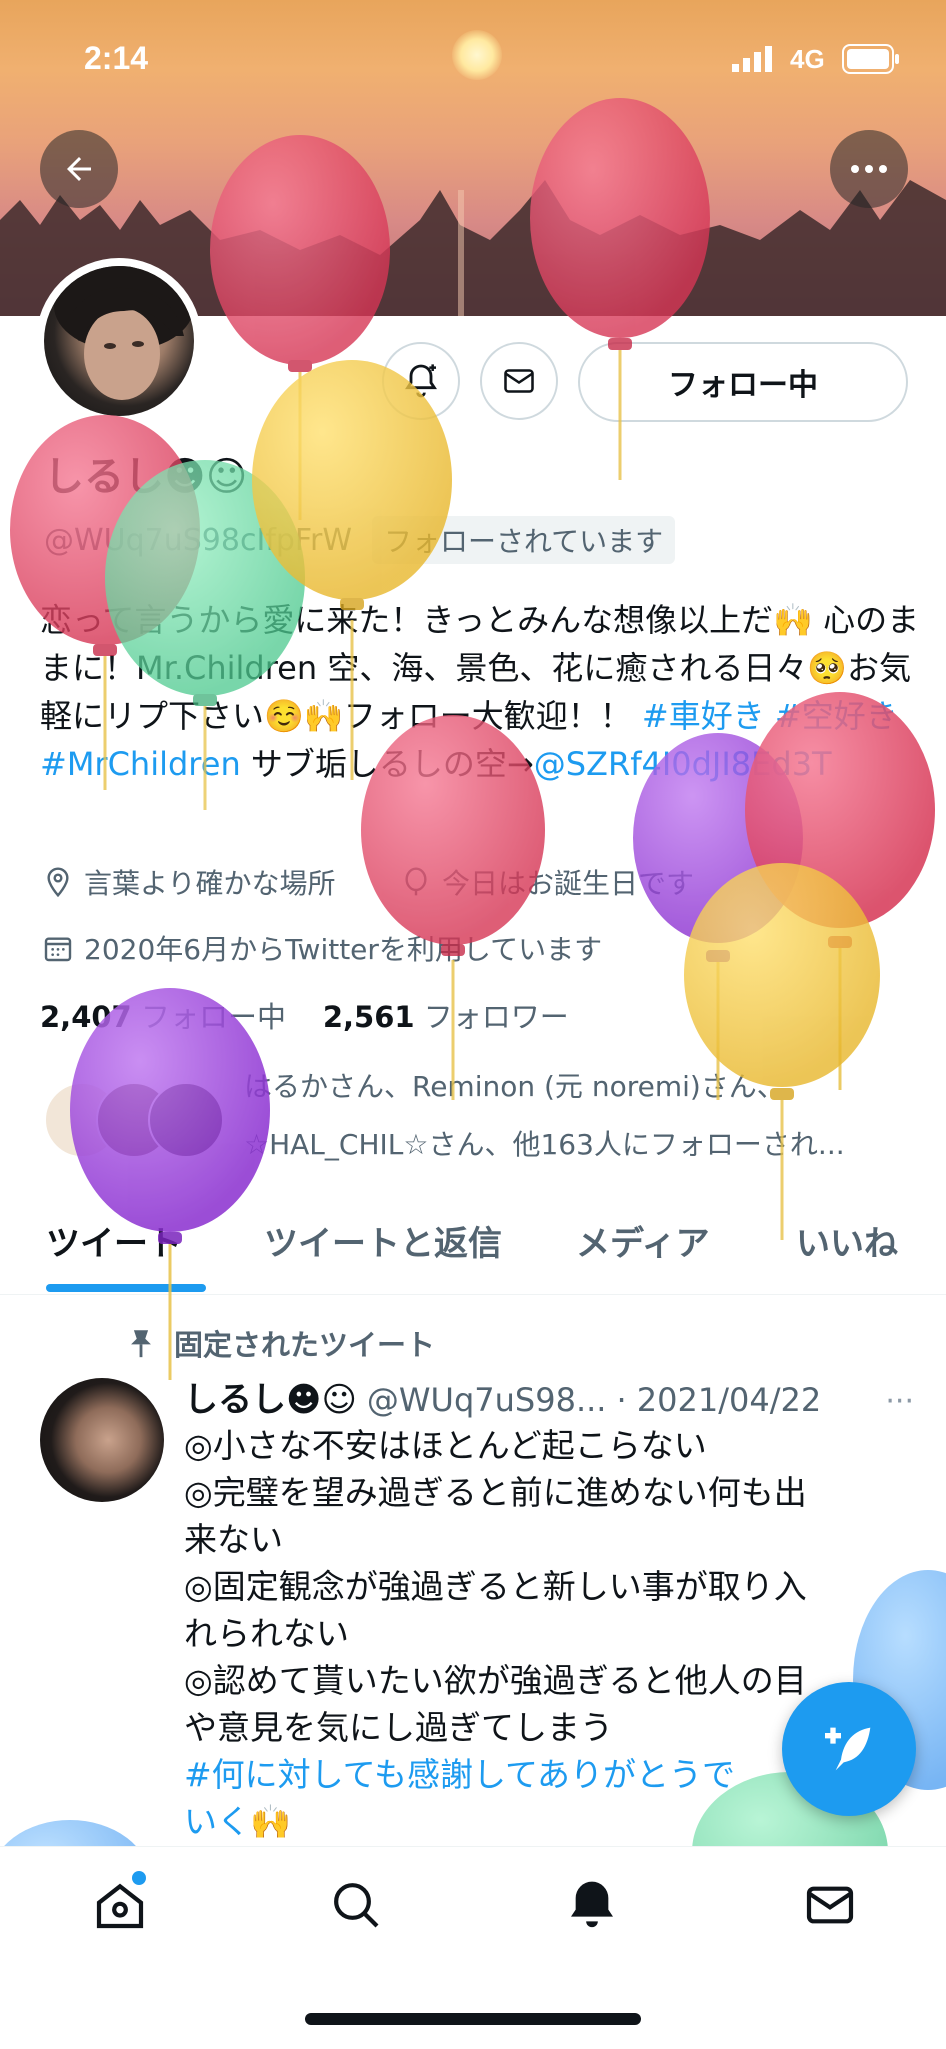 The image size is (946, 2049). I want to click on followed-by-line: はるかさん、Reminon (元 noremi)さん、, so click(514, 1086).